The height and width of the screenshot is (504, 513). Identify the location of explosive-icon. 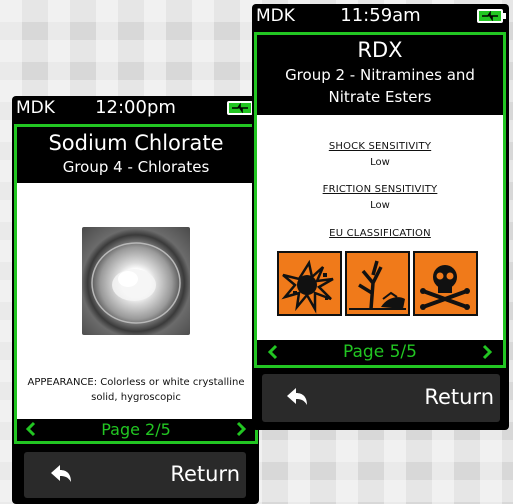
(309, 283).